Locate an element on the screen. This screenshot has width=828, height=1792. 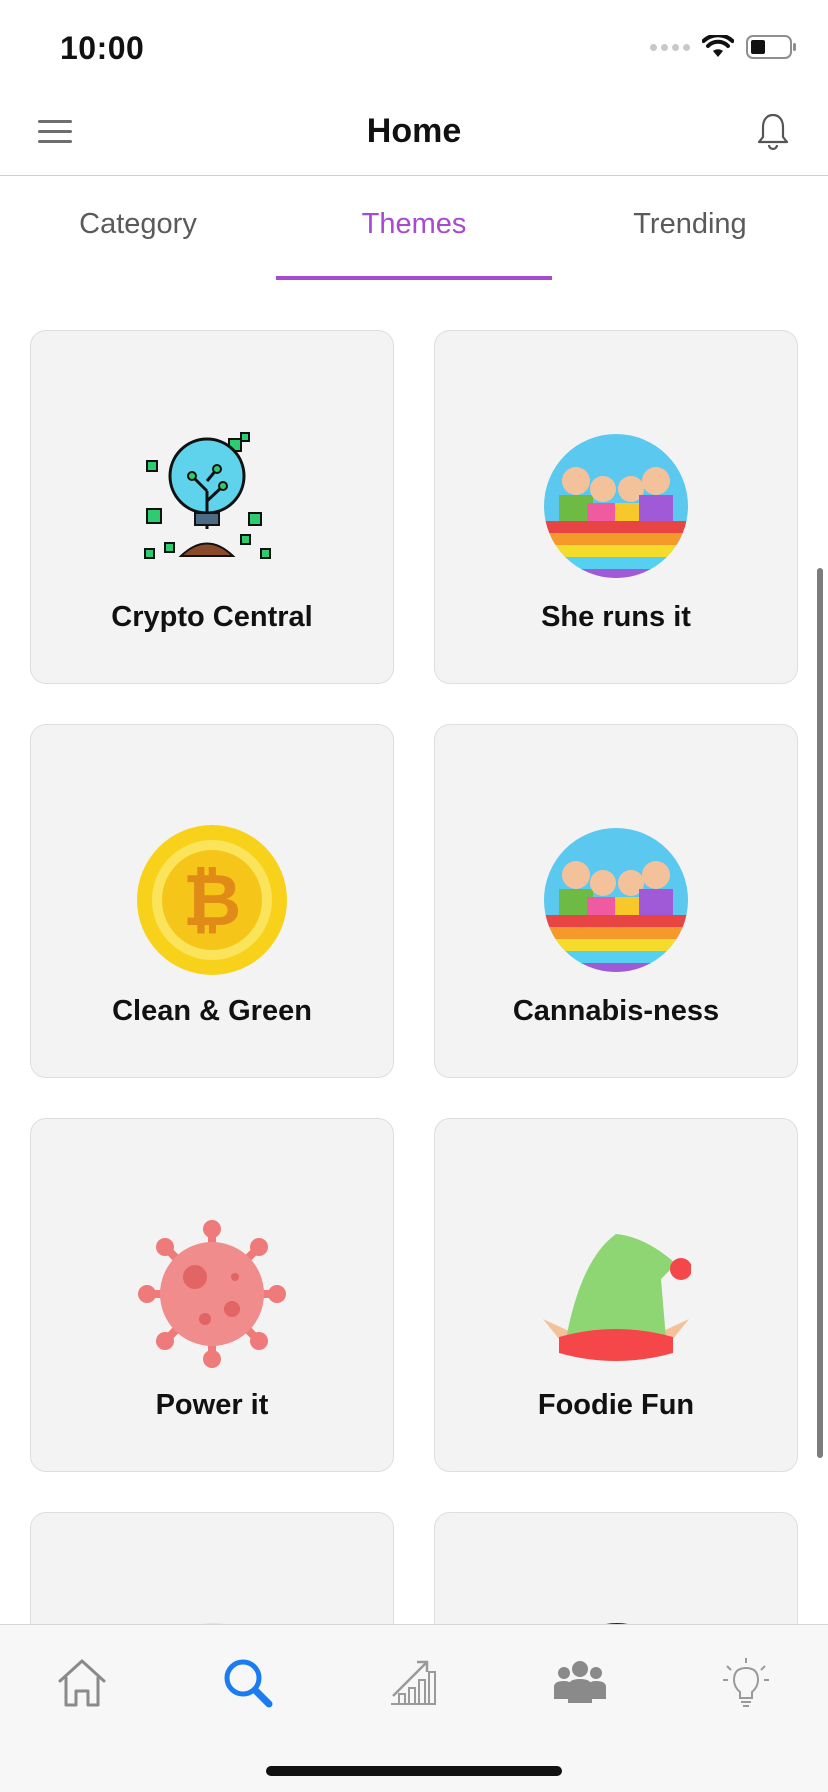
tab-themes: Themes is located at coordinates (414, 228).